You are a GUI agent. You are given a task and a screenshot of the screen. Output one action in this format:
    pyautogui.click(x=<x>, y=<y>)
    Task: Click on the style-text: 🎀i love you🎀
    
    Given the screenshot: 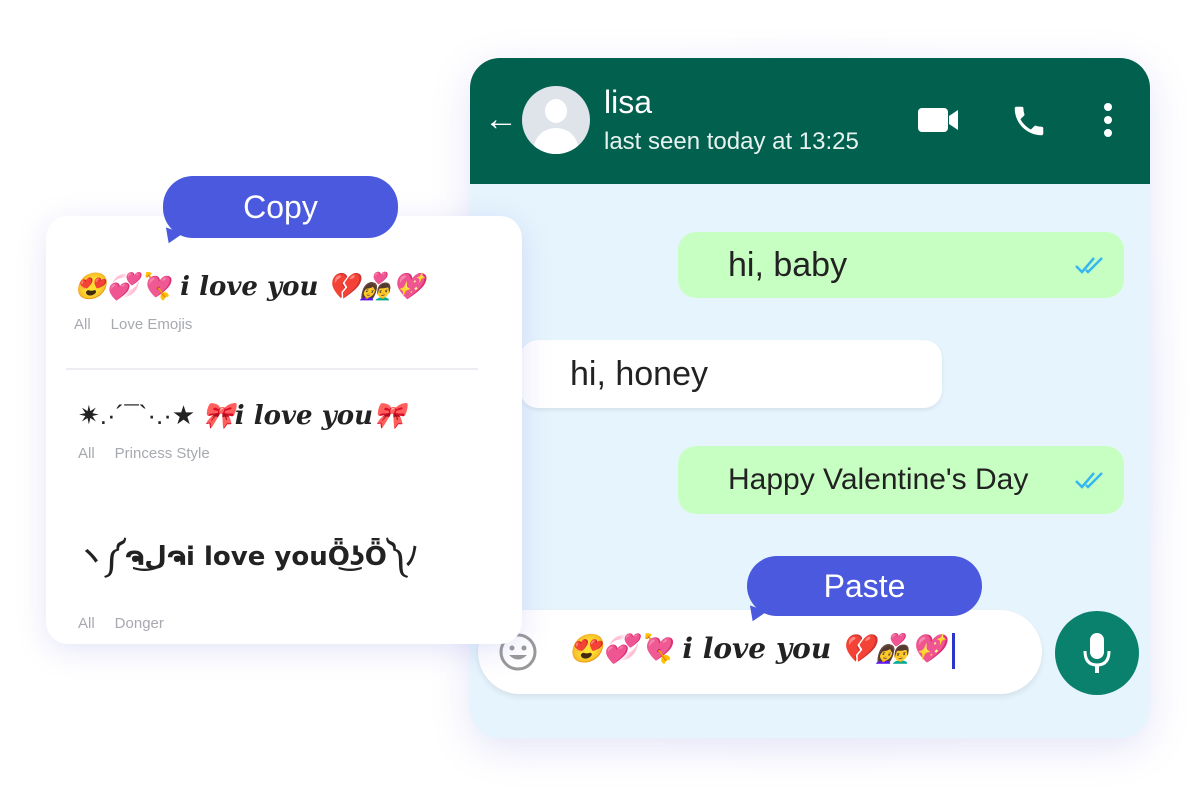 What is the action you would take?
    pyautogui.click(x=304, y=416)
    